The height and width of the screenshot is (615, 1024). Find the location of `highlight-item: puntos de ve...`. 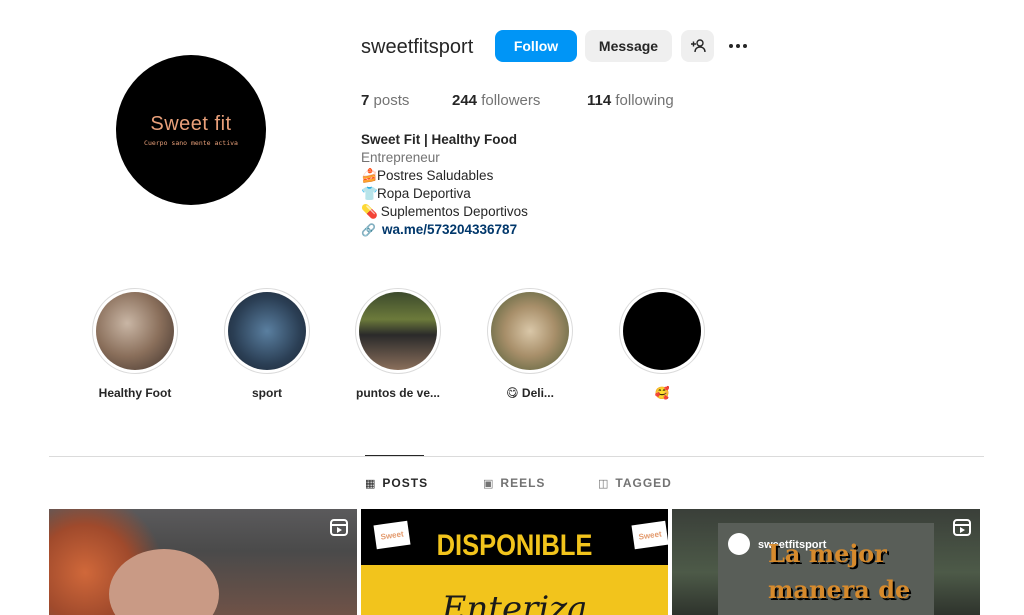

highlight-item: puntos de ve... is located at coordinates (398, 344).